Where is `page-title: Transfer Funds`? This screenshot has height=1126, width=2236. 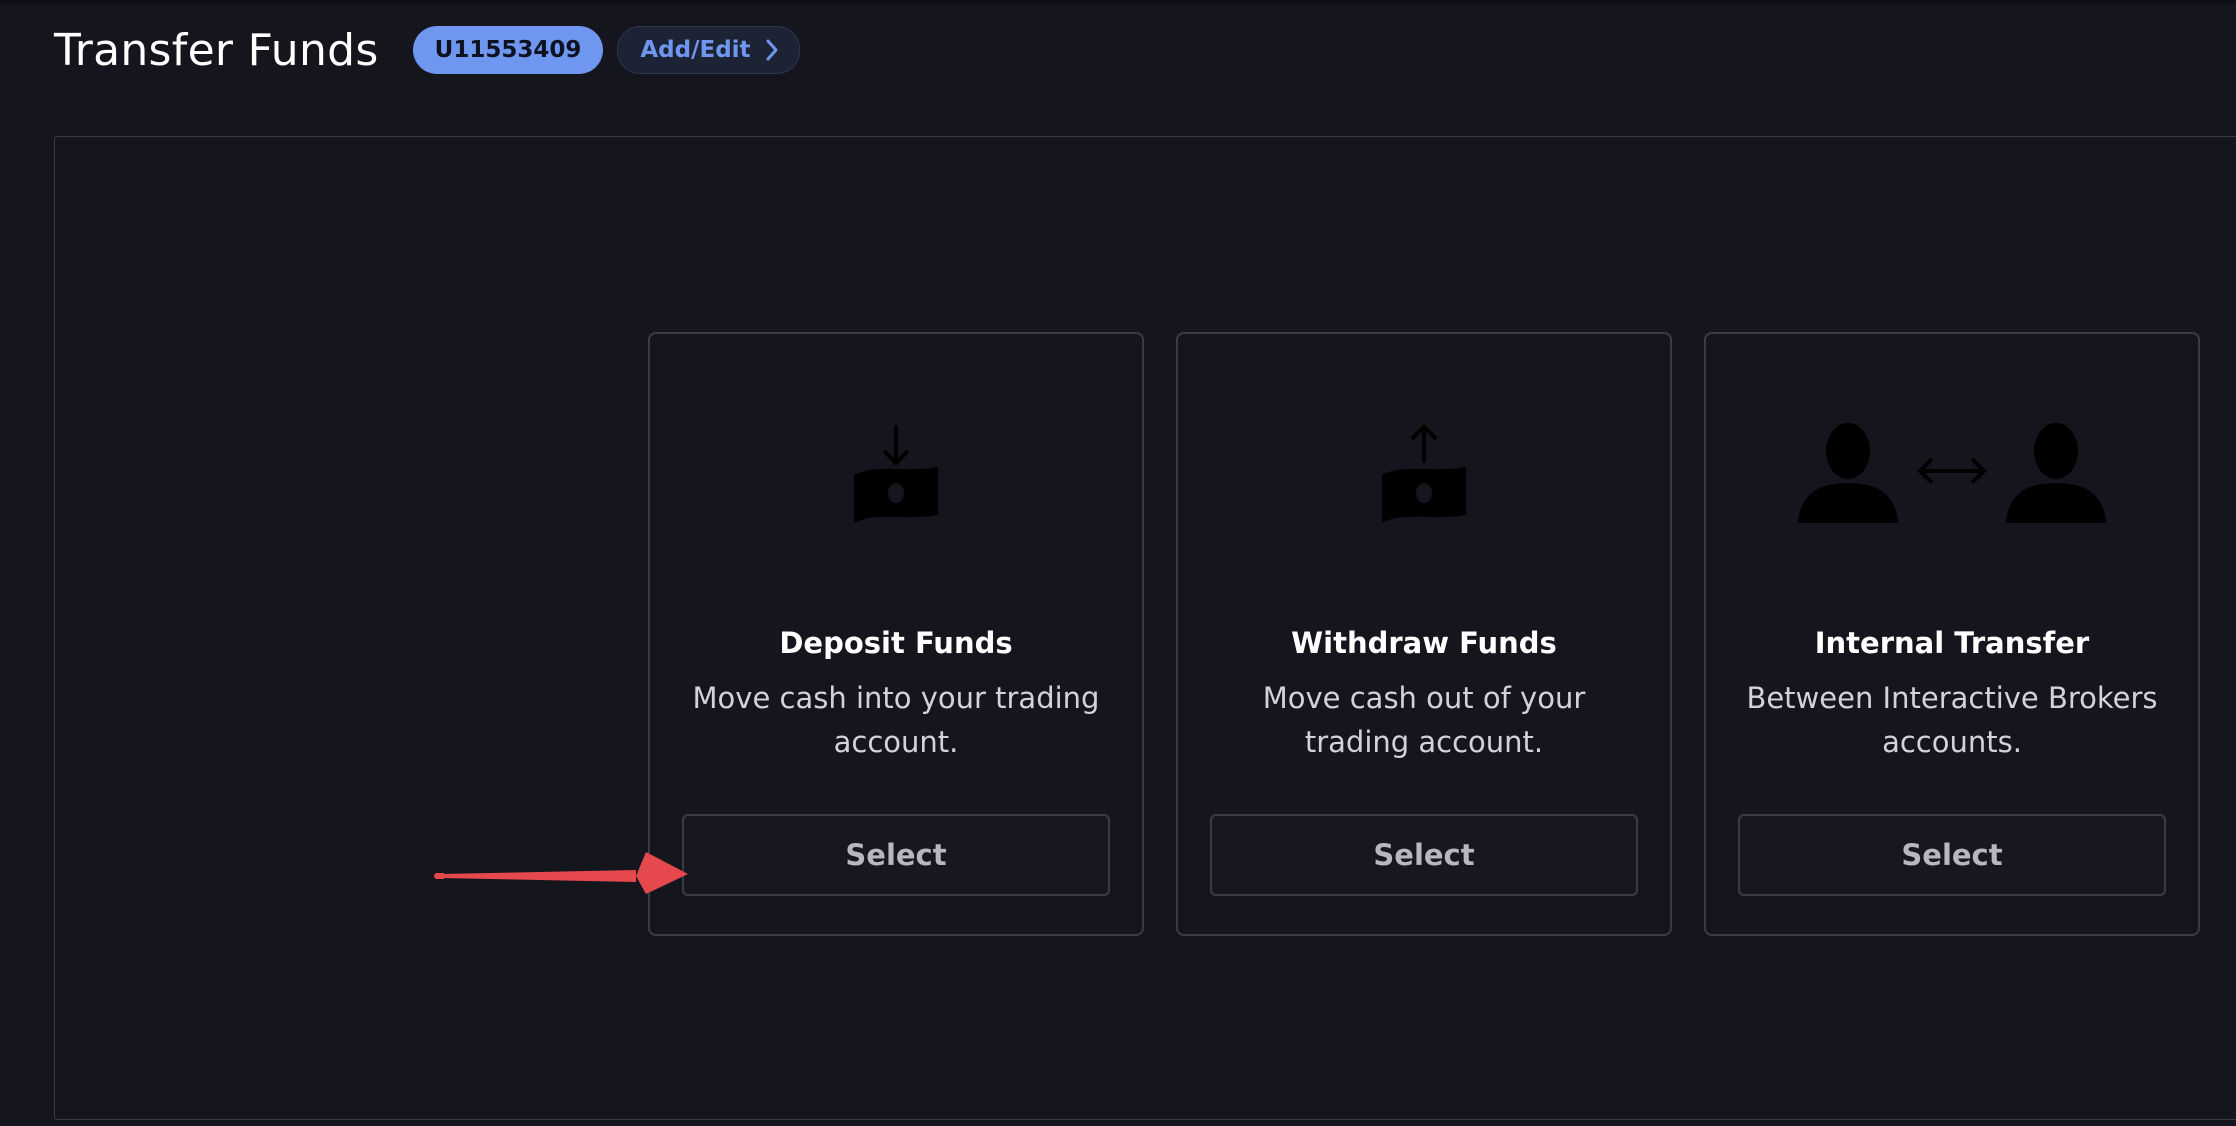
page-title: Transfer Funds is located at coordinates (216, 50).